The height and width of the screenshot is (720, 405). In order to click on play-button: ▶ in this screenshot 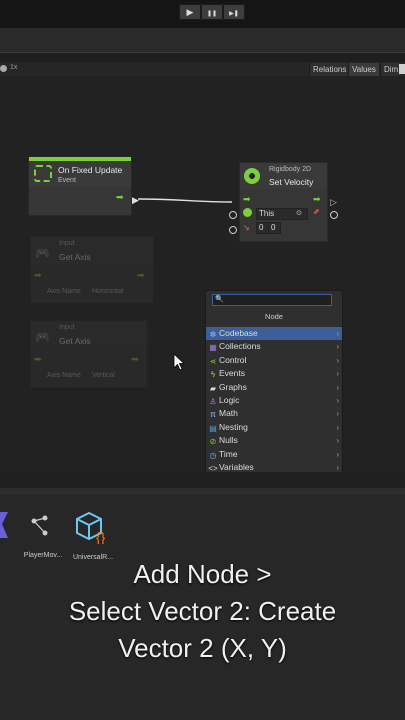, I will do `click(190, 12)`.